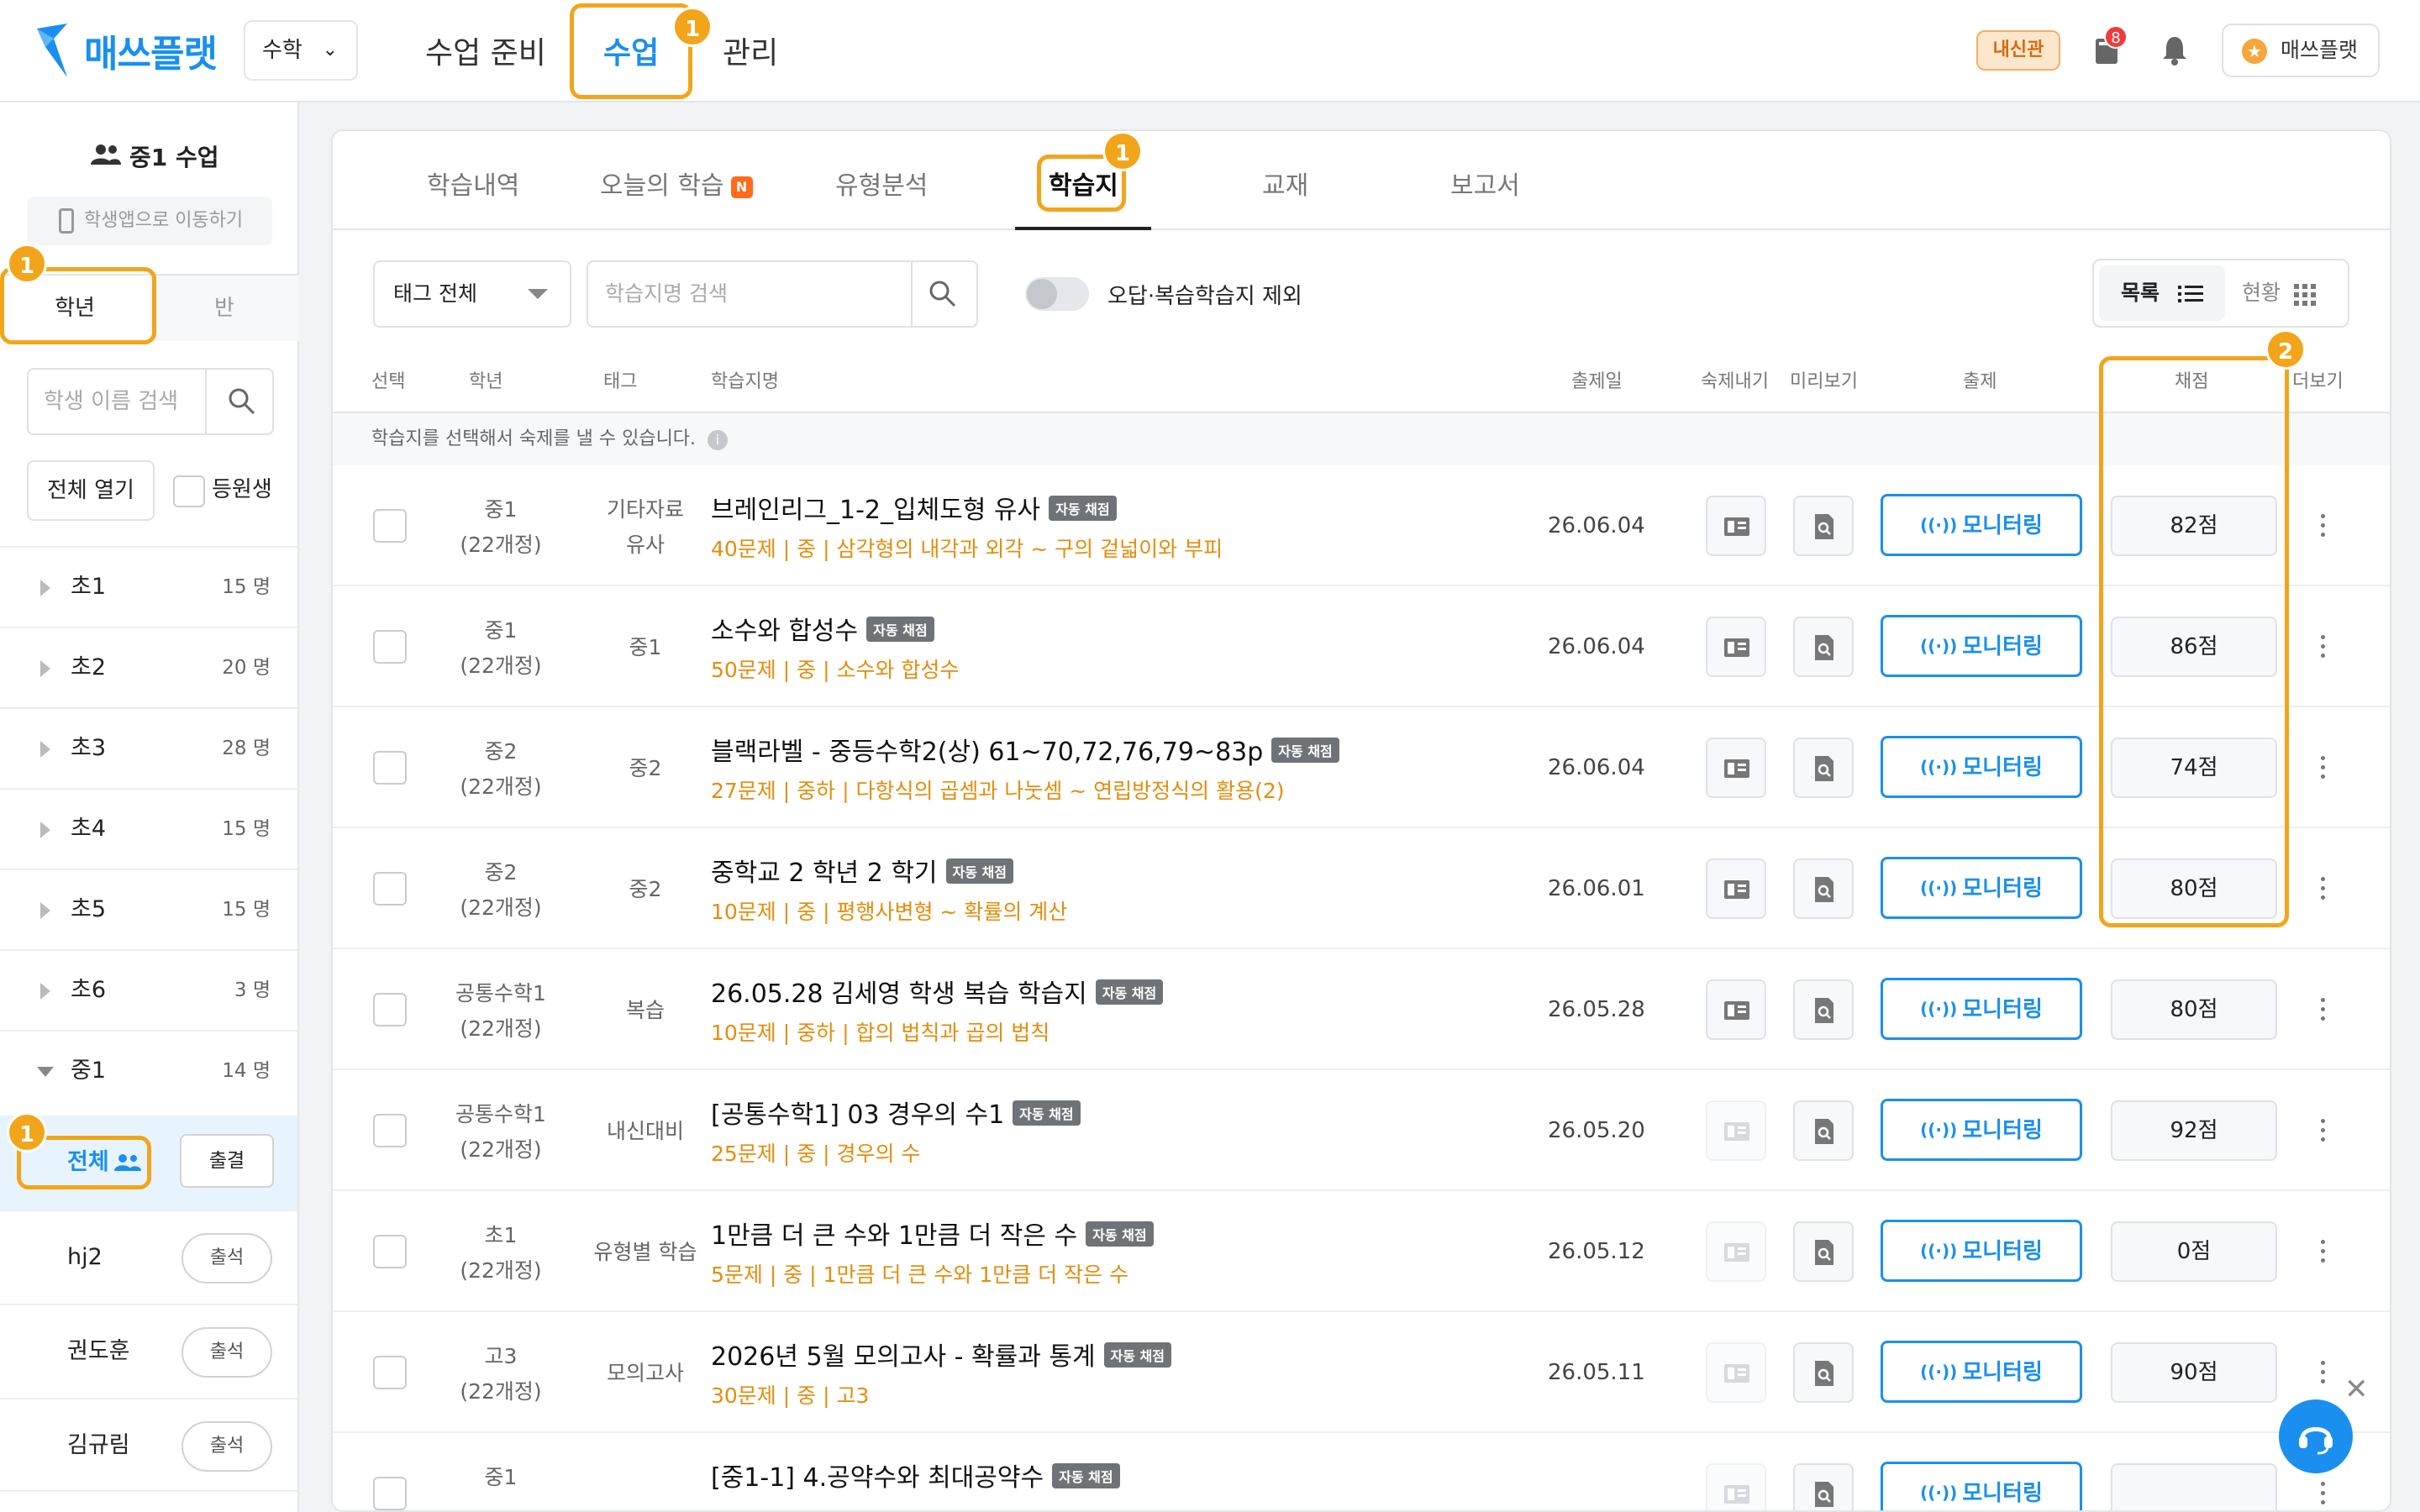 Image resolution: width=2420 pixels, height=1512 pixels. Describe the element at coordinates (2301, 50) in the screenshot. I see `user-menu-button: ★ 매쓰플랫` at that location.